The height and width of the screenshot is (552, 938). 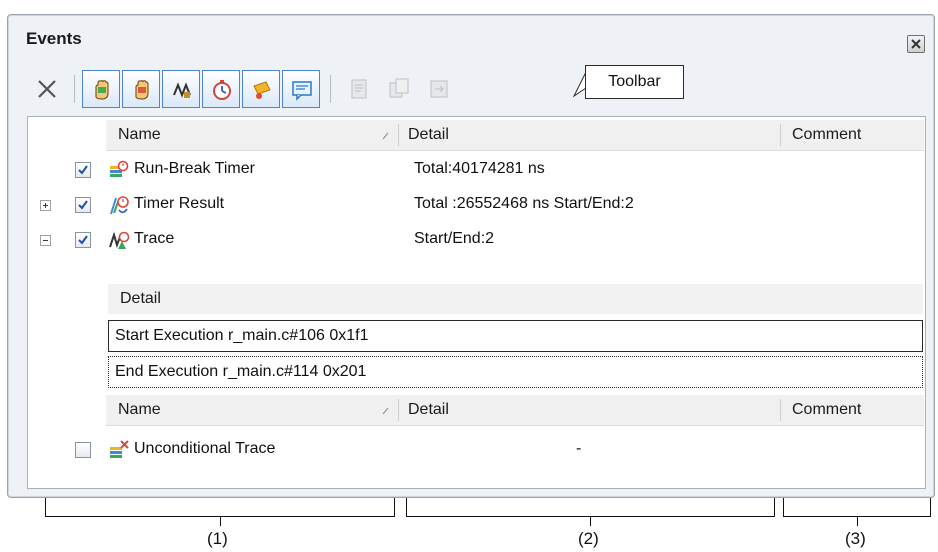 I want to click on hardware-break-icon, so click(x=101, y=89).